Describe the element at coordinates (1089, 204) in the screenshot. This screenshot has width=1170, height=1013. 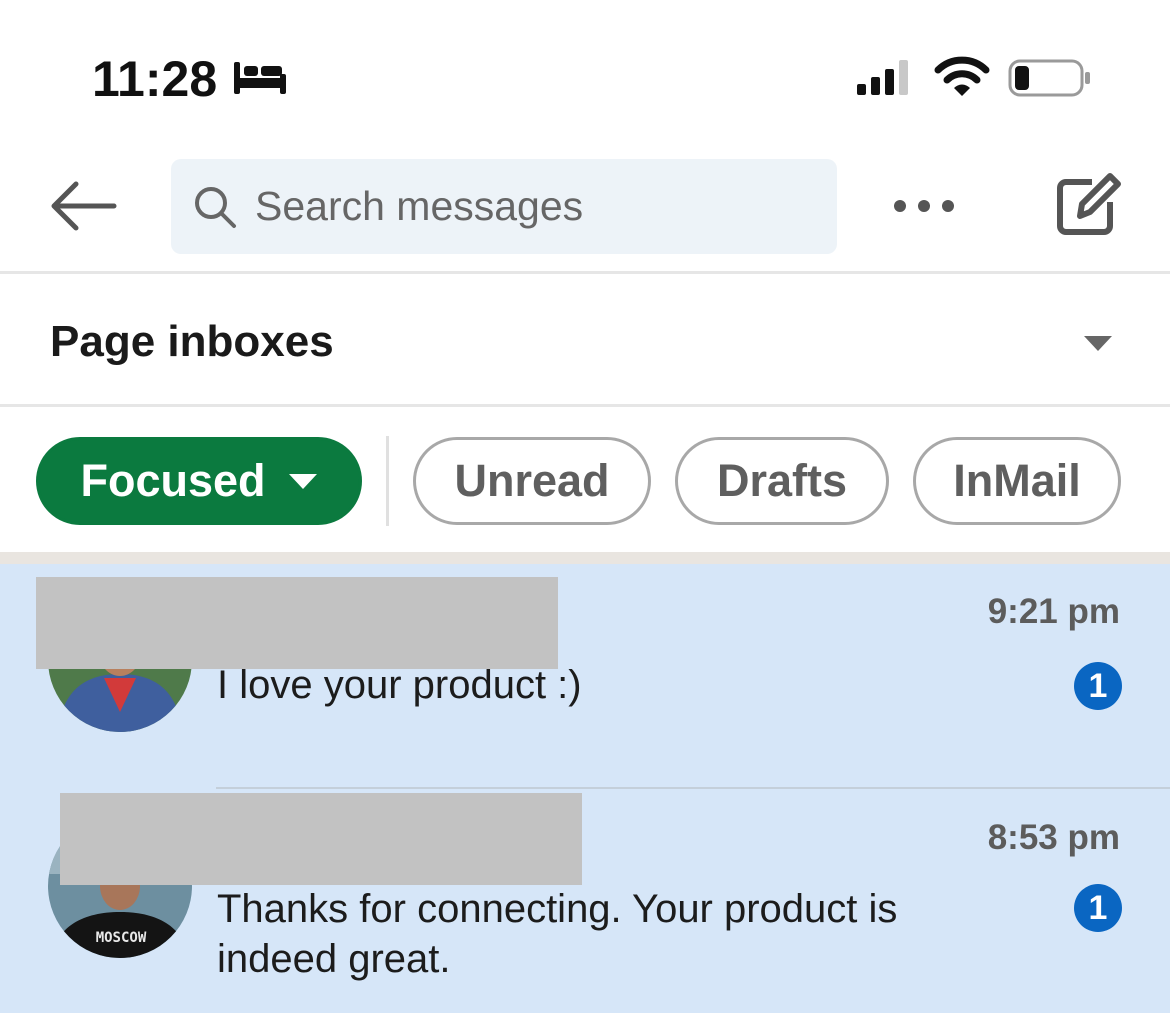
I see `compose-icon` at that location.